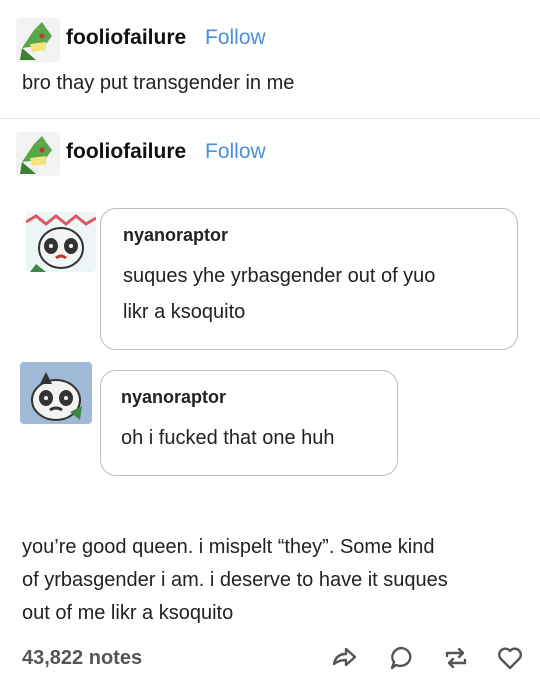 The image size is (540, 687). What do you see at coordinates (228, 438) in the screenshot?
I see `reply2-line-1: oh i fucked that one huh` at bounding box center [228, 438].